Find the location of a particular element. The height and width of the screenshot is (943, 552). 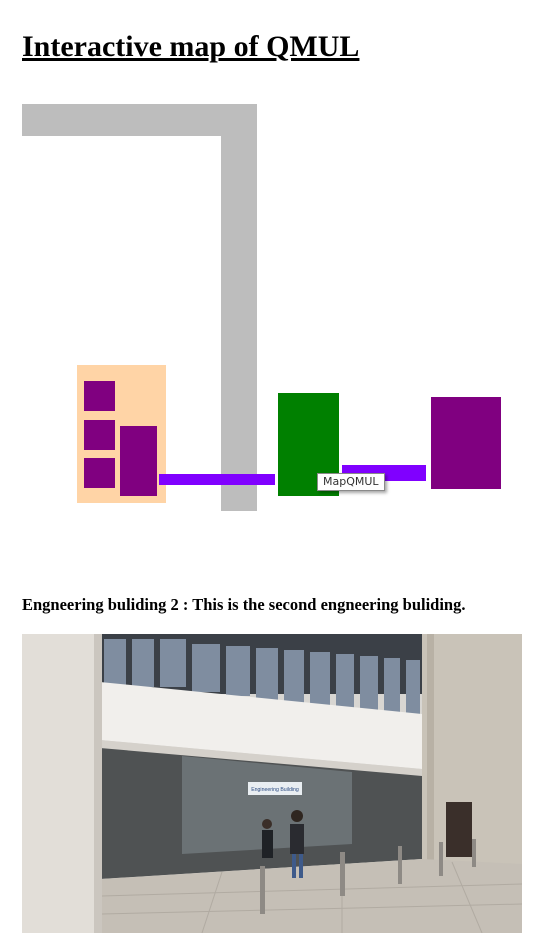

entrance-sign: Engineering Building is located at coordinates (275, 790).